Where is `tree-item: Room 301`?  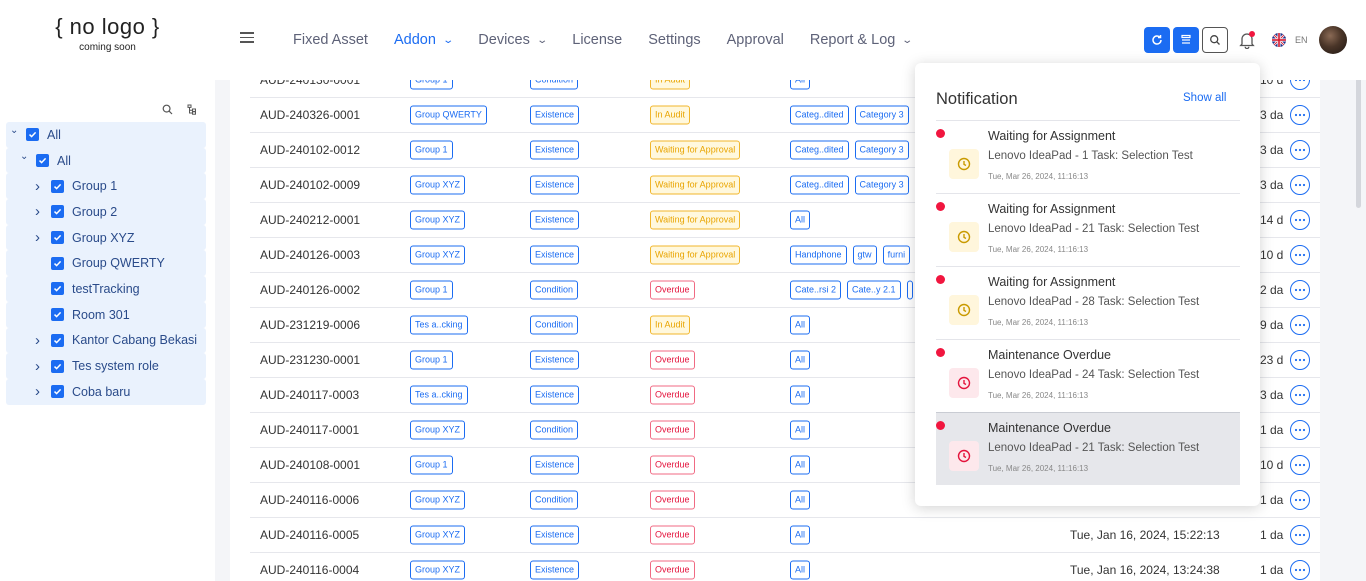 tree-item: Room 301 is located at coordinates (106, 314).